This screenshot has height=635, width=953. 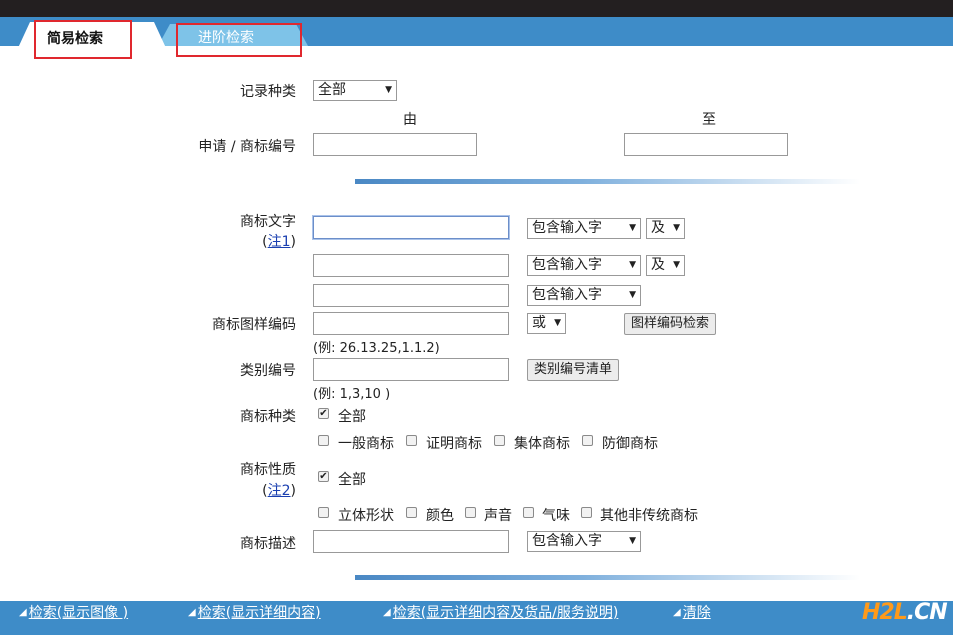 I want to click on mark-text-match-value-1: 包含输入字, so click(x=567, y=228).